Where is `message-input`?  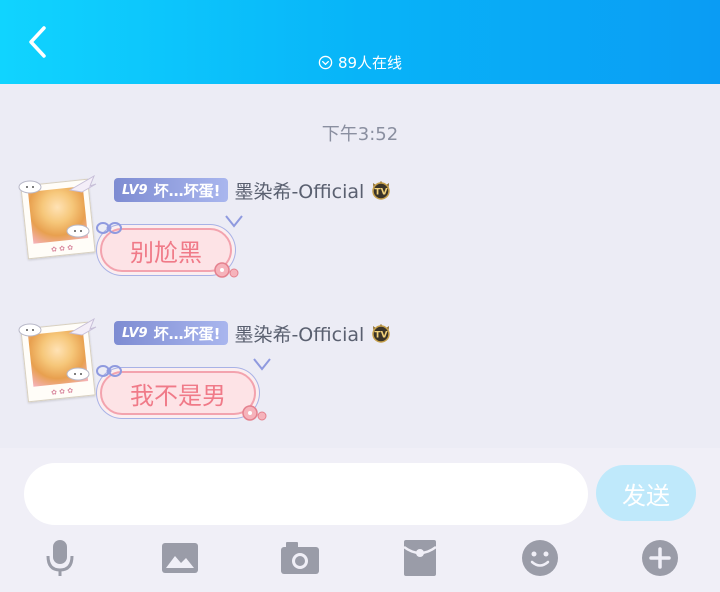
message-input is located at coordinates (306, 494).